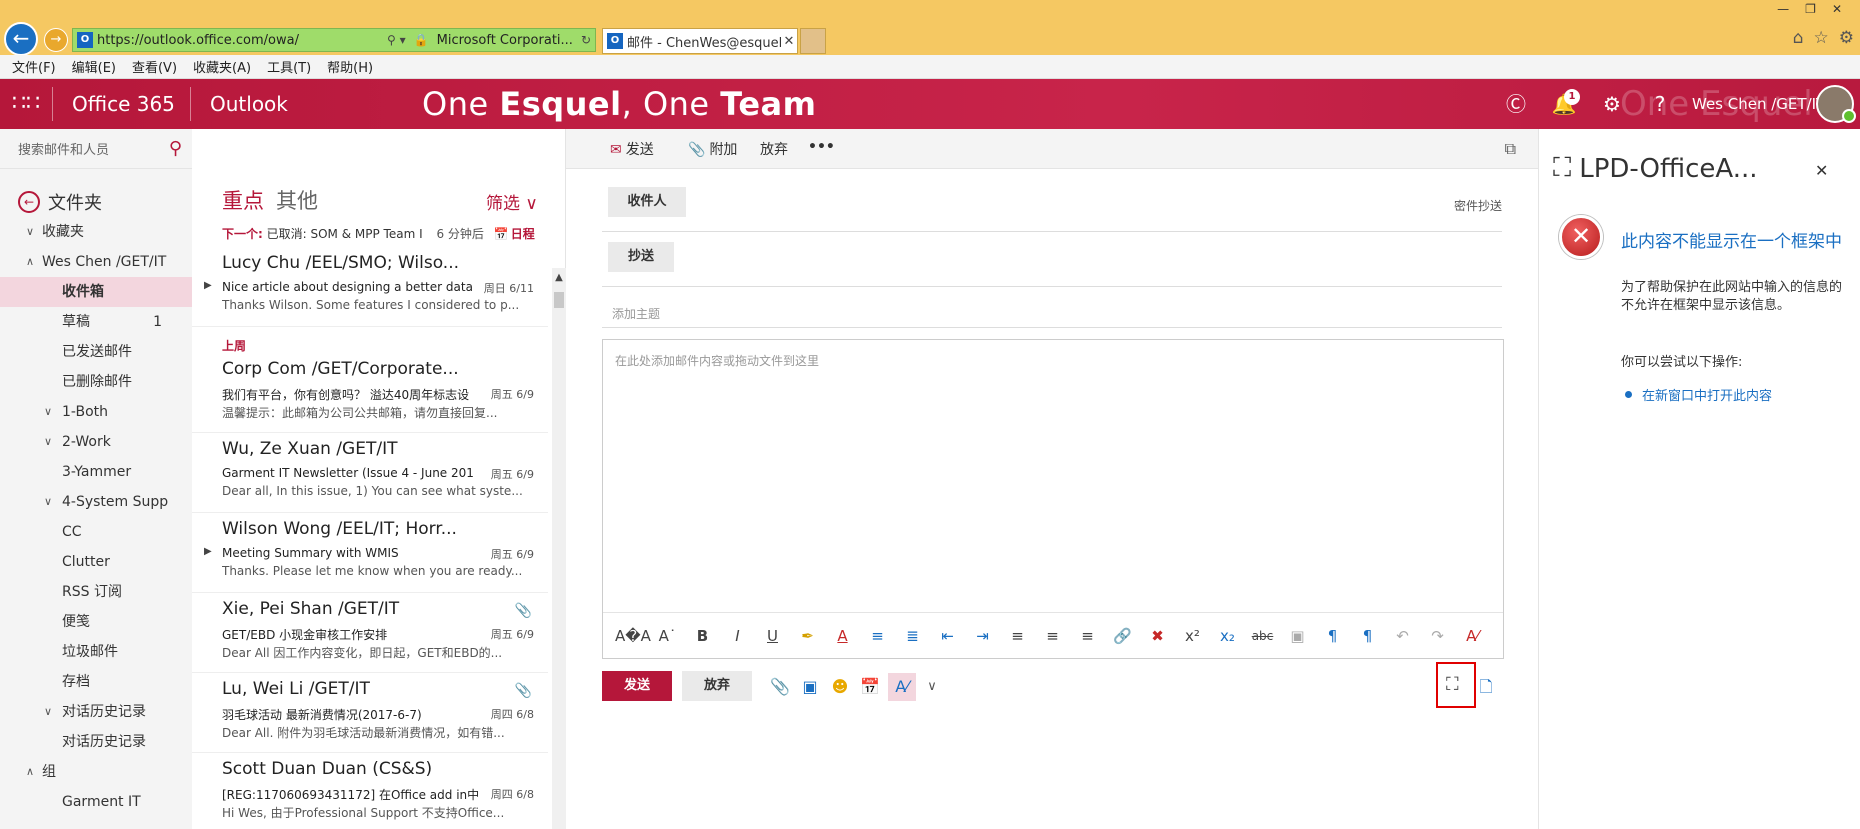 This screenshot has height=829, width=1860. I want to click on search-icon: ⚲, so click(175, 148).